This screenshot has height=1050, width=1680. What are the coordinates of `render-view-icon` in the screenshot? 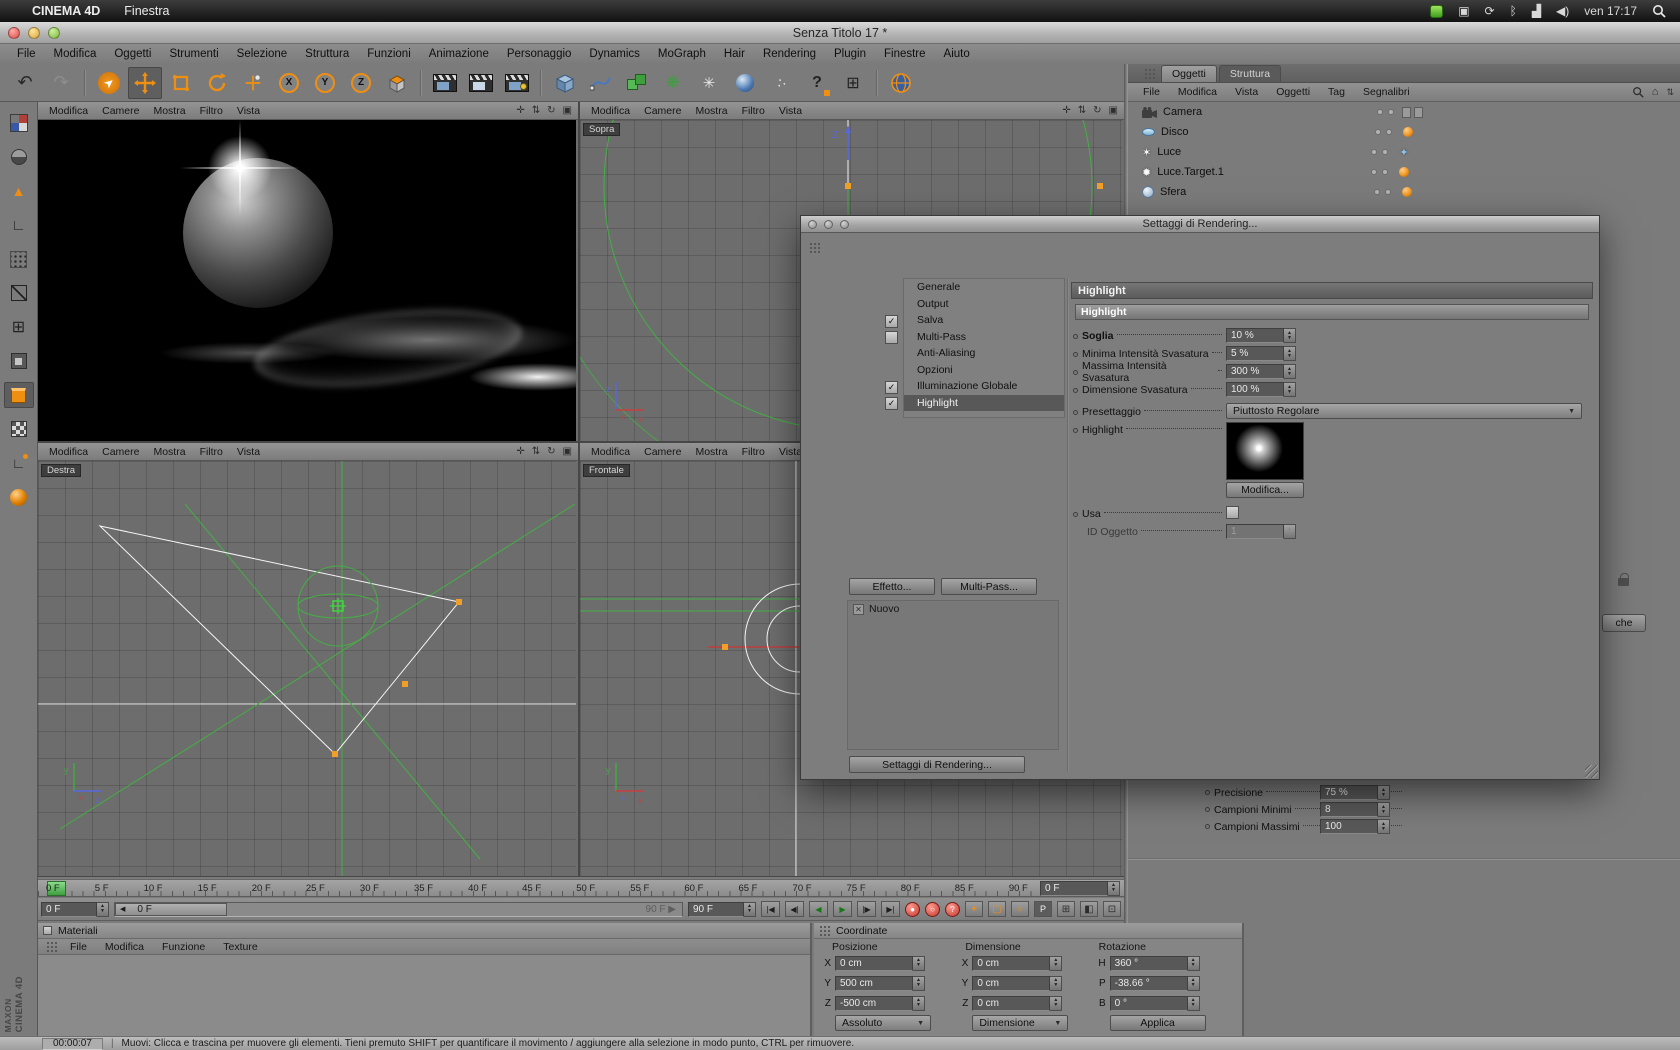 It's located at (445, 83).